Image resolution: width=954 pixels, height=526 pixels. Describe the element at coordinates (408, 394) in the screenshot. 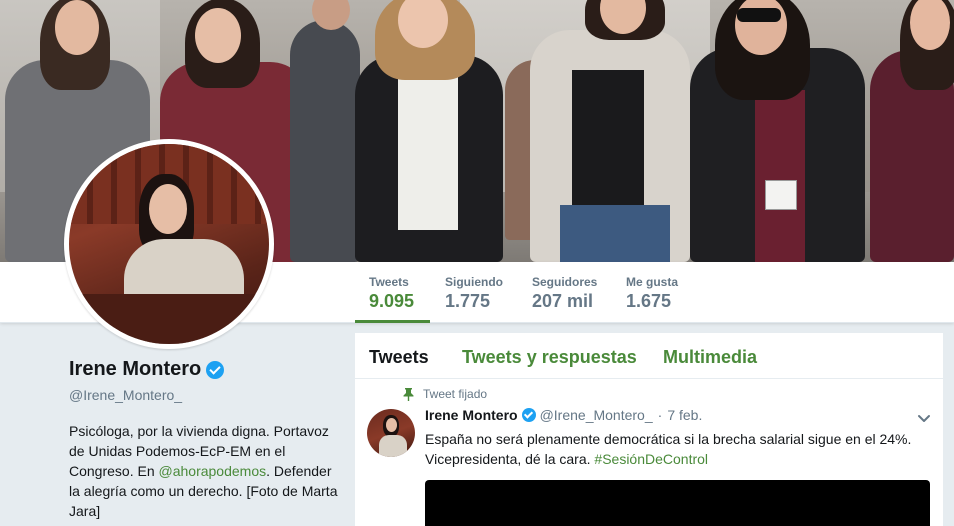

I see `pin-icon` at that location.